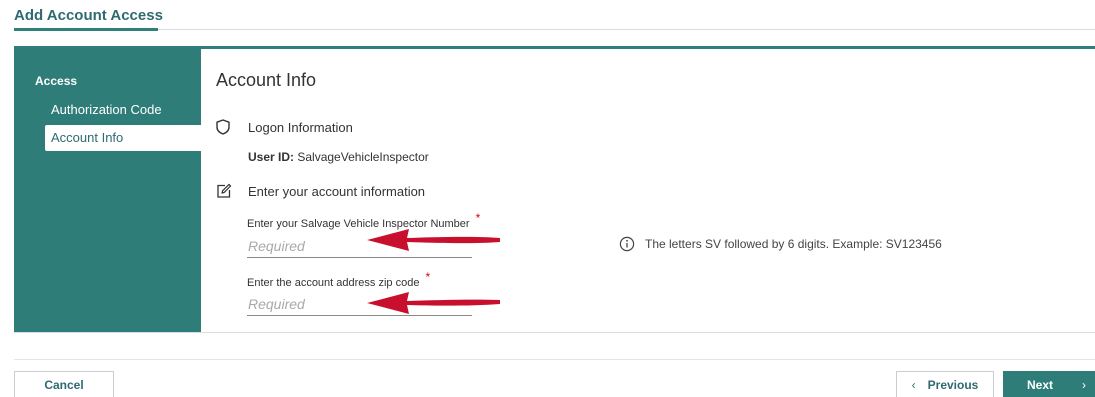 The width and height of the screenshot is (1095, 397). Describe the element at coordinates (363, 157) in the screenshot. I see `user-id-value: SalvageVehicleInspector` at that location.